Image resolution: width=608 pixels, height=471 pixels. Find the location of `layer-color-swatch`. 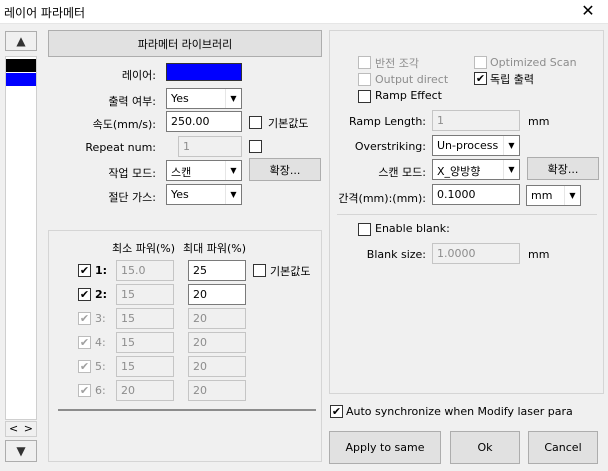

layer-color-swatch is located at coordinates (204, 72).